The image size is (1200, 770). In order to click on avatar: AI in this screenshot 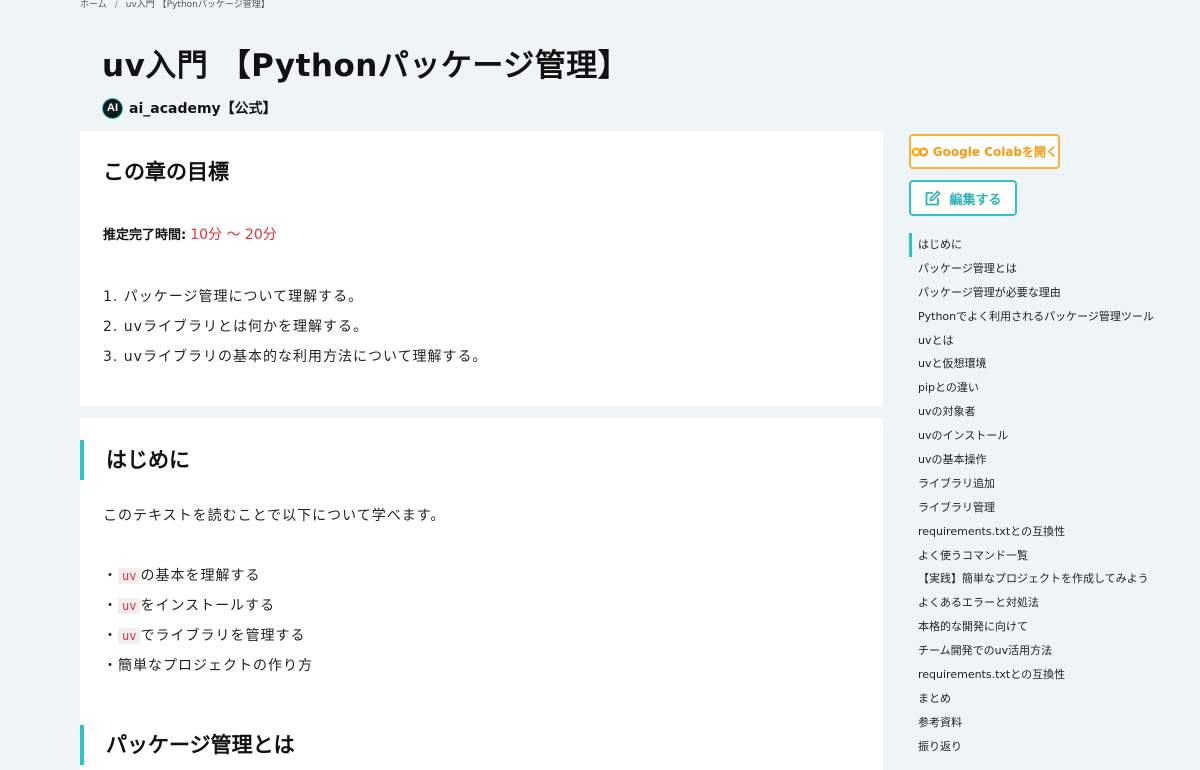, I will do `click(112, 108)`.